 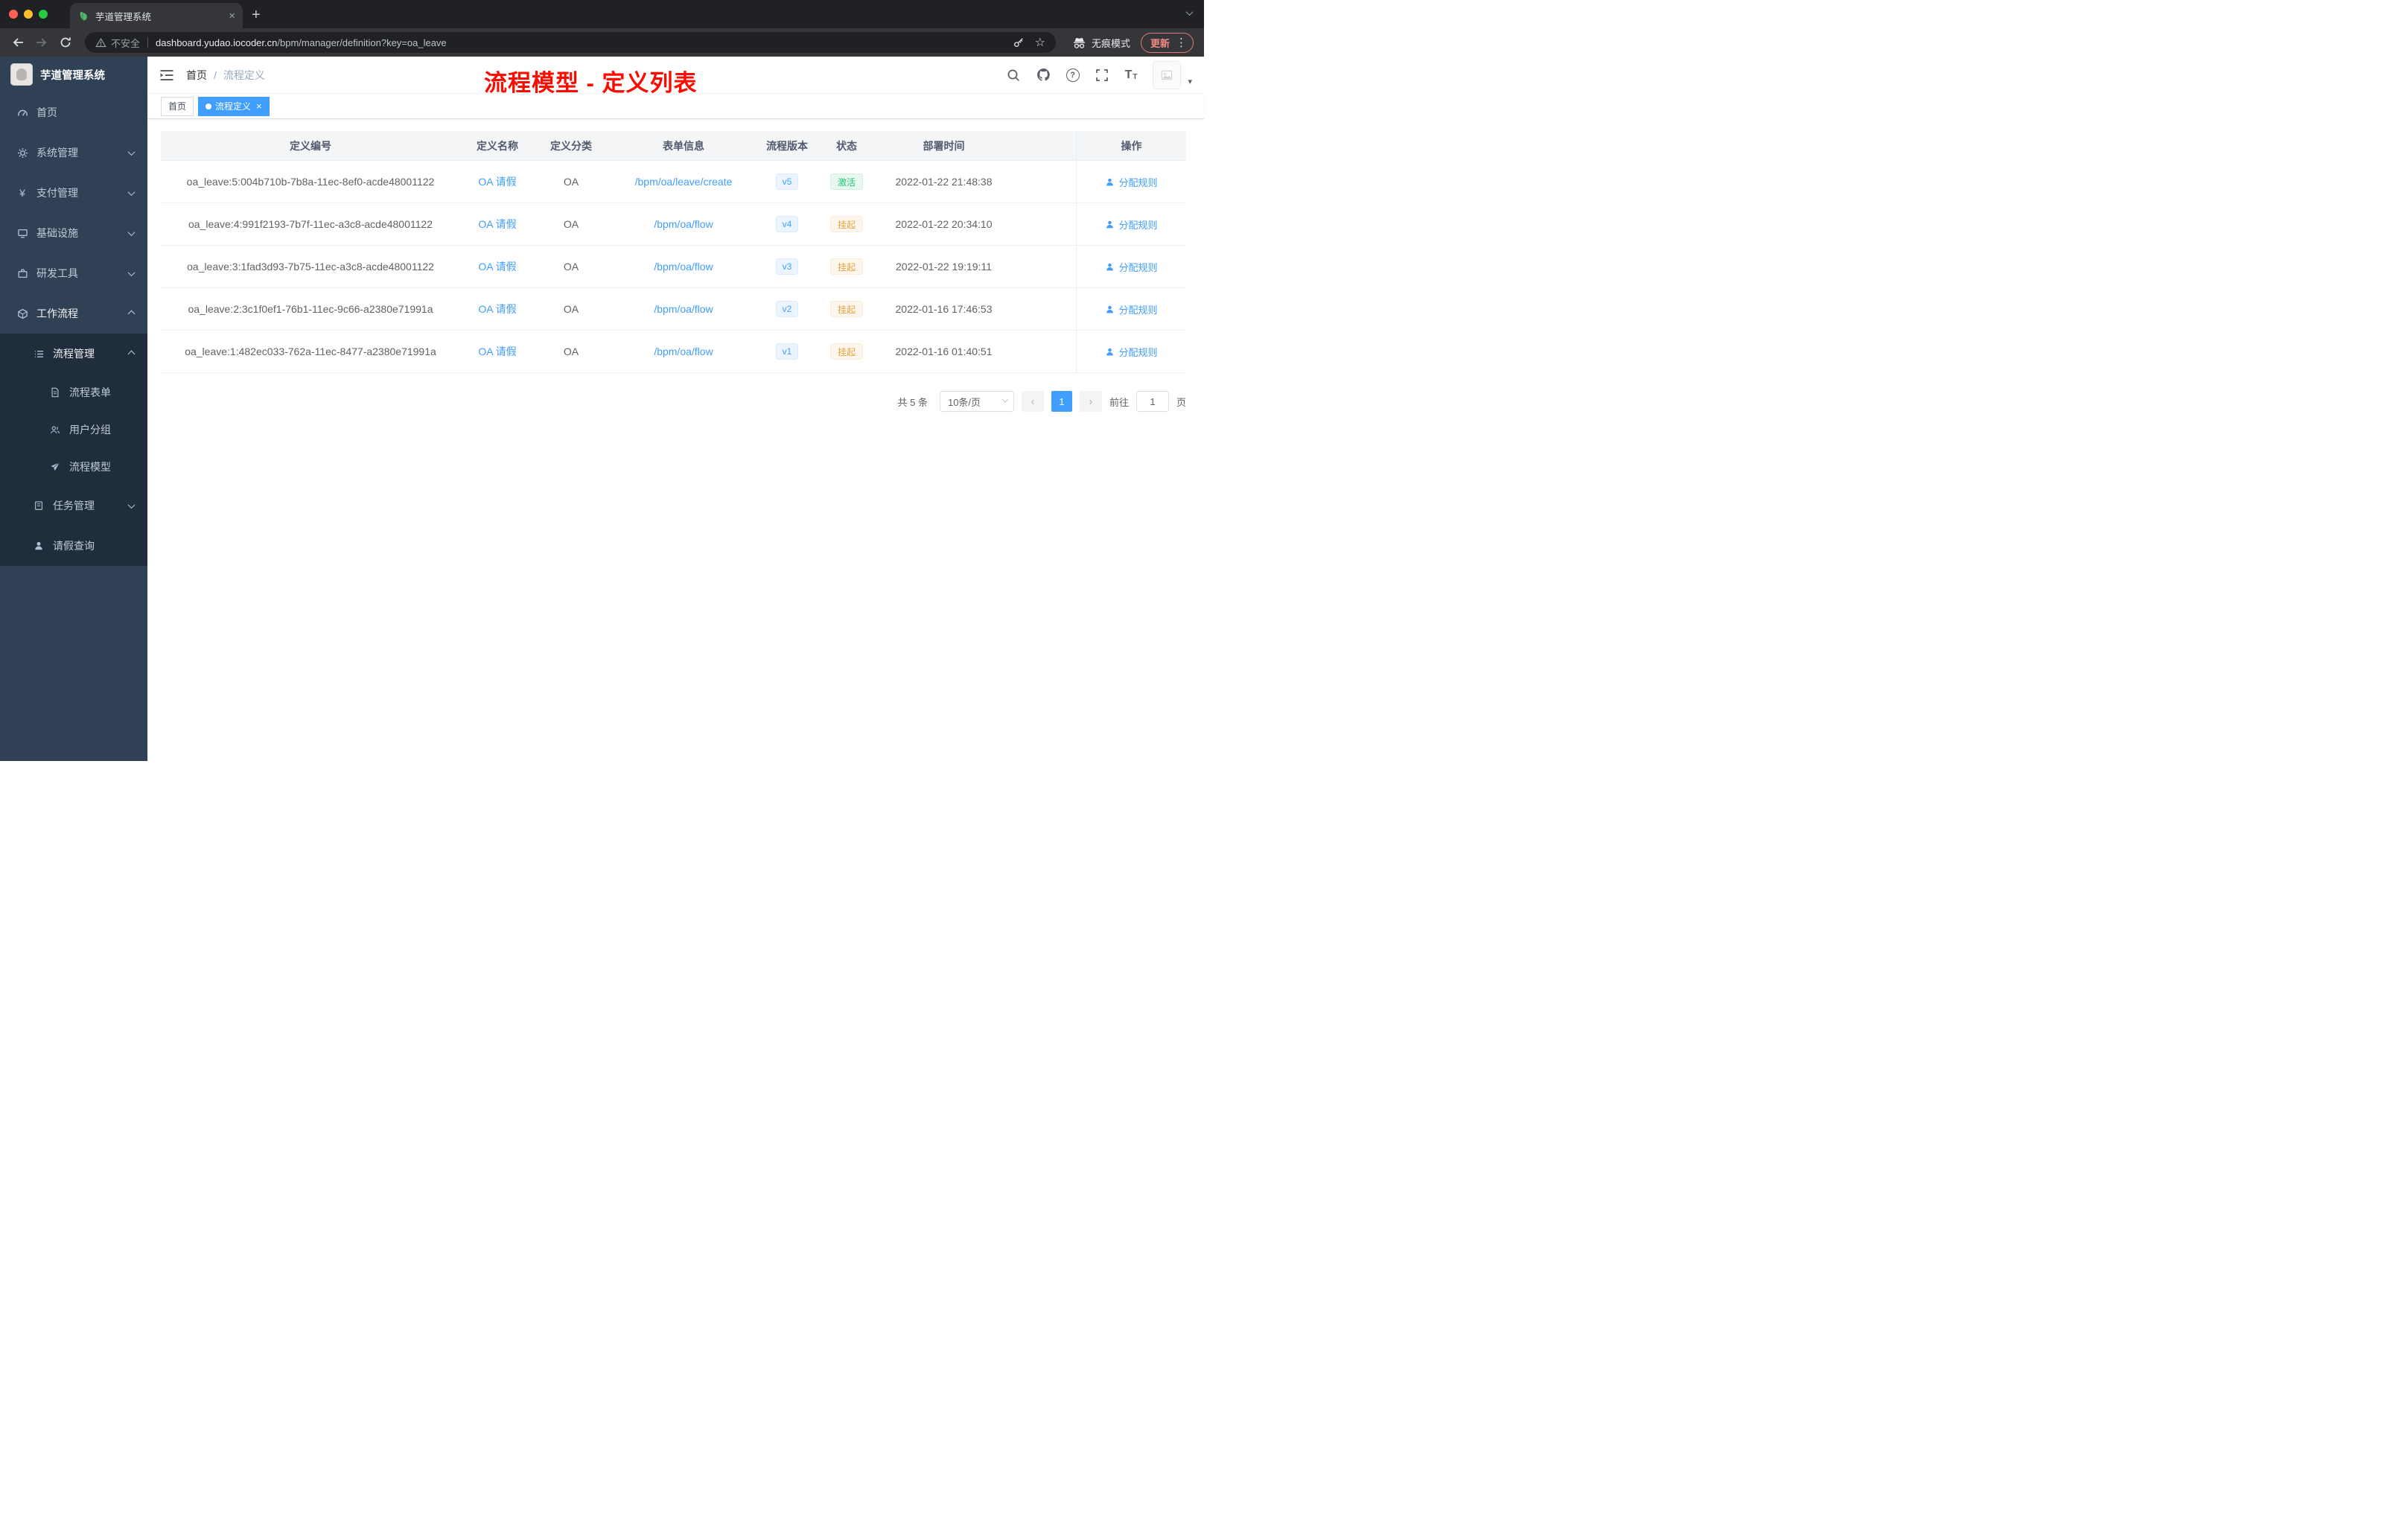 I want to click on filler-cell, so click(x=1042, y=309).